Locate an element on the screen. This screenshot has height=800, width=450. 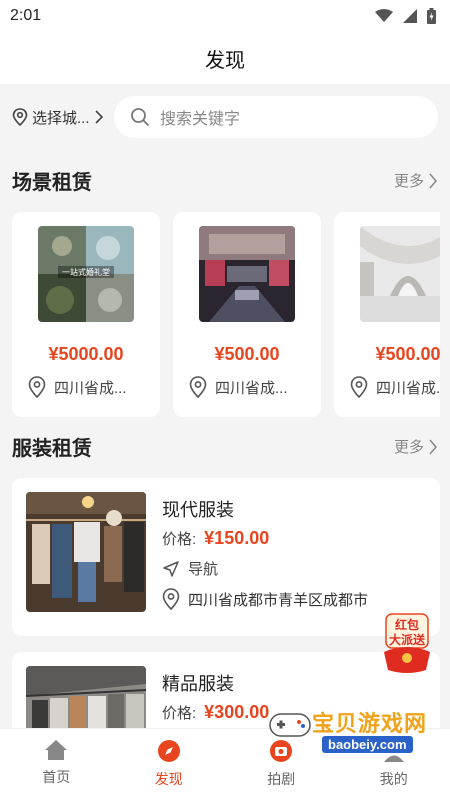
clothing-name: 现代服装 is located at coordinates (198, 510).